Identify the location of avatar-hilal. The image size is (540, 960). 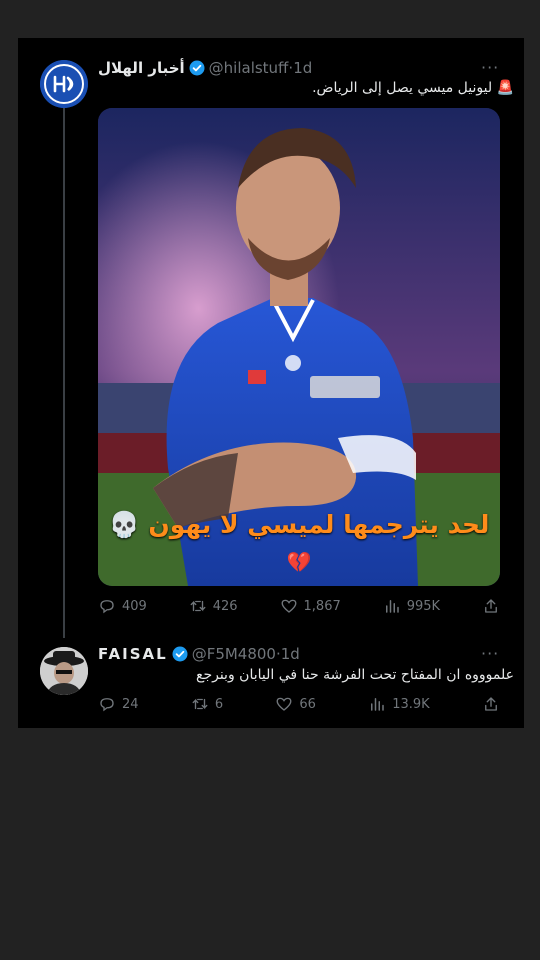
(64, 84).